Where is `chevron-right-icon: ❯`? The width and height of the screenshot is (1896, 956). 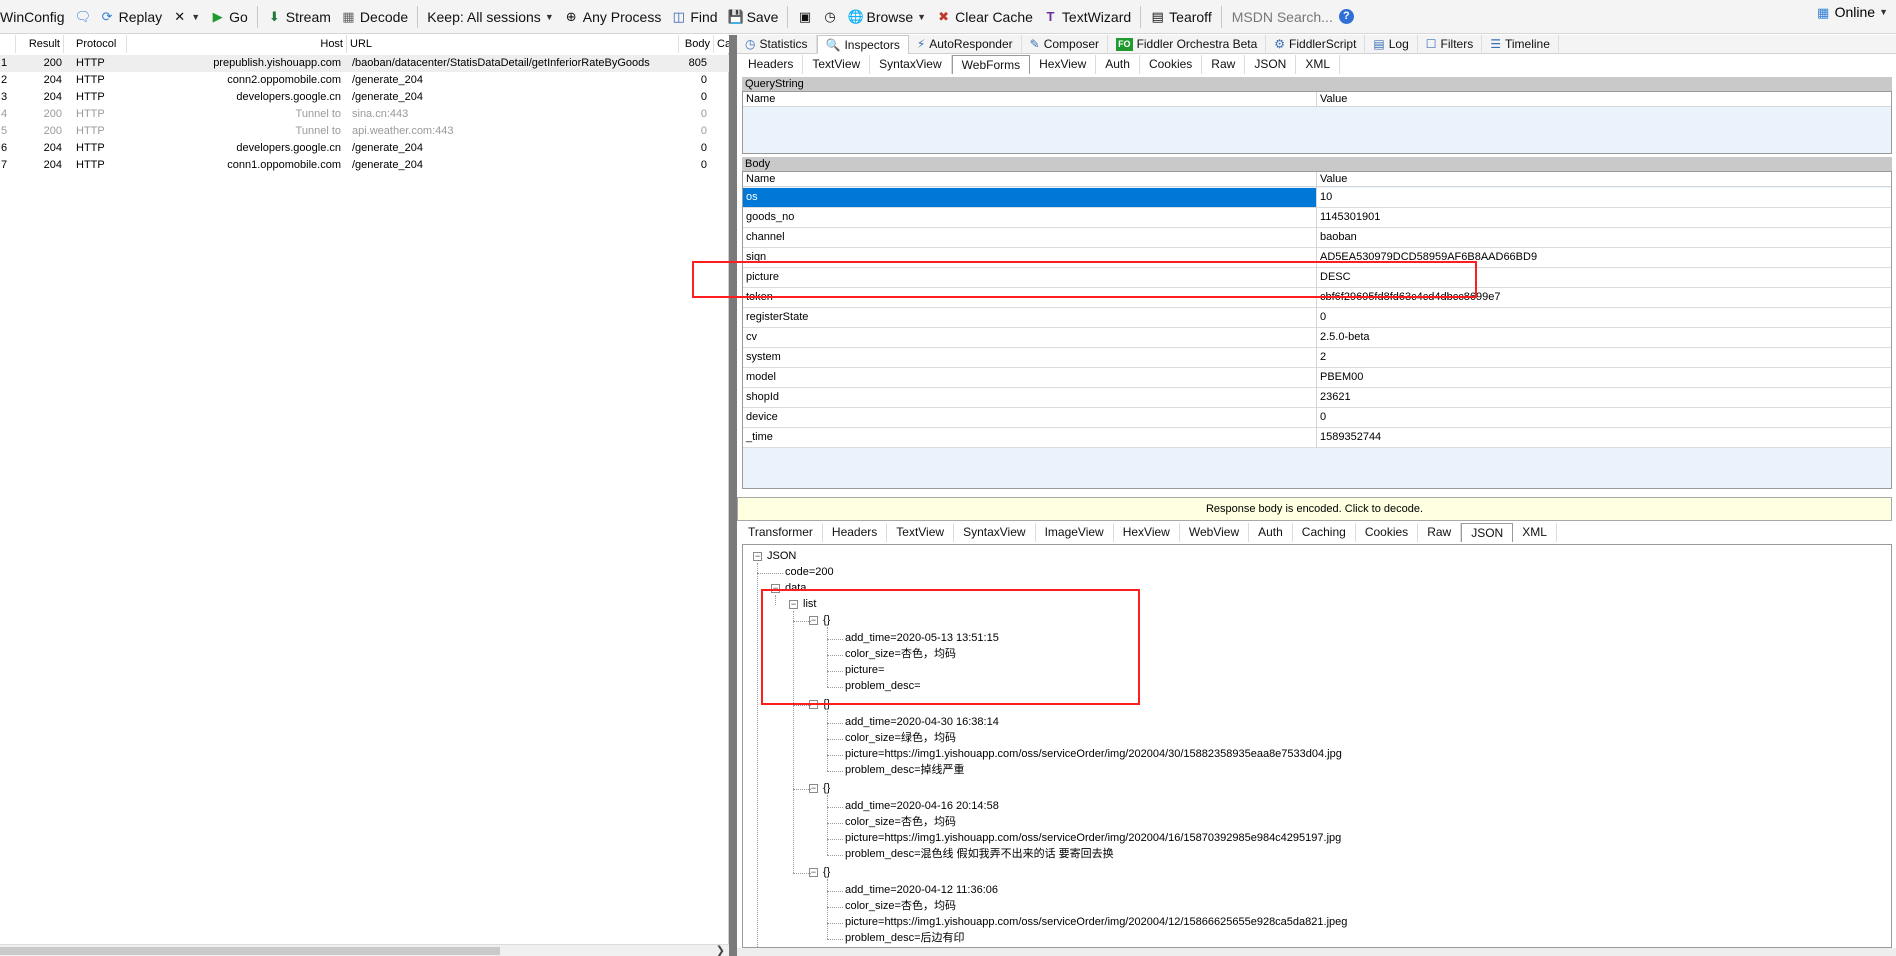 chevron-right-icon: ❯ is located at coordinates (720, 950).